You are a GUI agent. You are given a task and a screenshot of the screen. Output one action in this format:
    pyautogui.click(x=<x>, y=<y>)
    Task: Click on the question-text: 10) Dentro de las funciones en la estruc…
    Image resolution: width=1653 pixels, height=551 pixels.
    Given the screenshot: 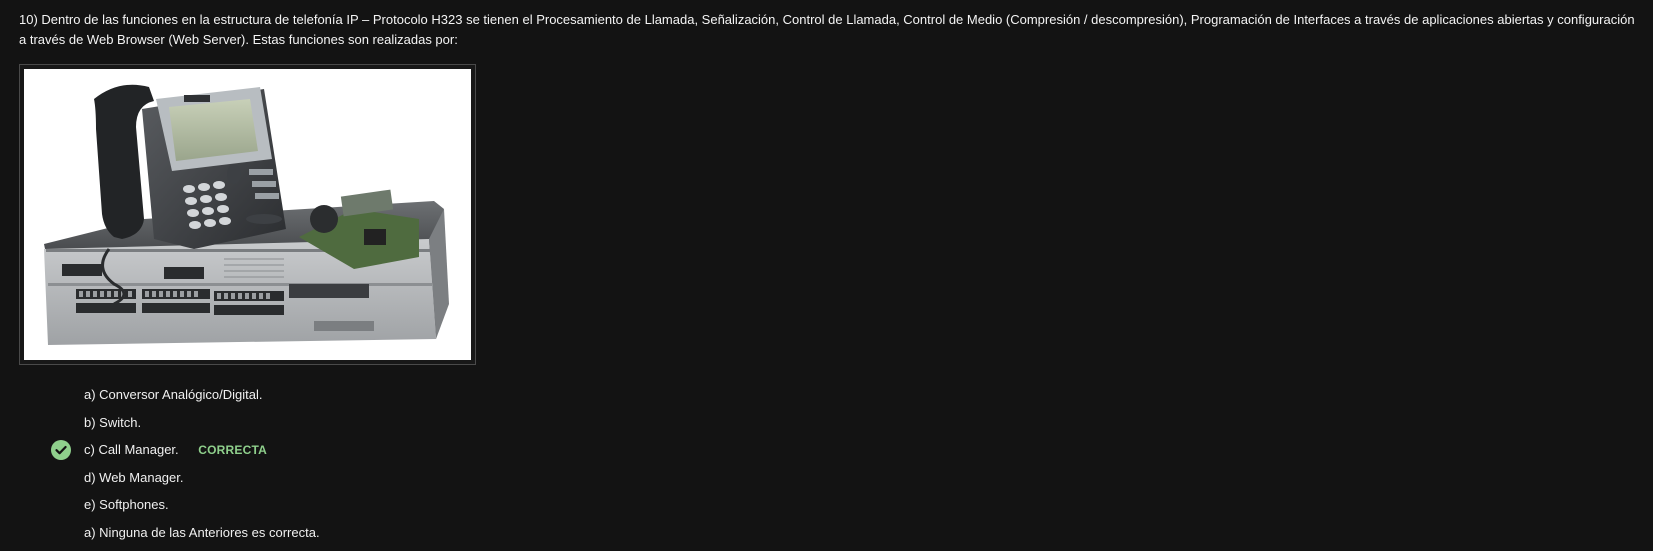 What is the action you would take?
    pyautogui.click(x=827, y=29)
    